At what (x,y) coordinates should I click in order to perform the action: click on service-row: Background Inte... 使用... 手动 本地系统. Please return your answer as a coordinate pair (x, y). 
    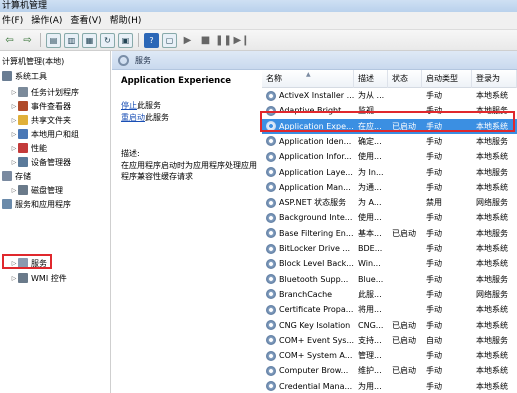
    Looking at the image, I should click on (389, 217).